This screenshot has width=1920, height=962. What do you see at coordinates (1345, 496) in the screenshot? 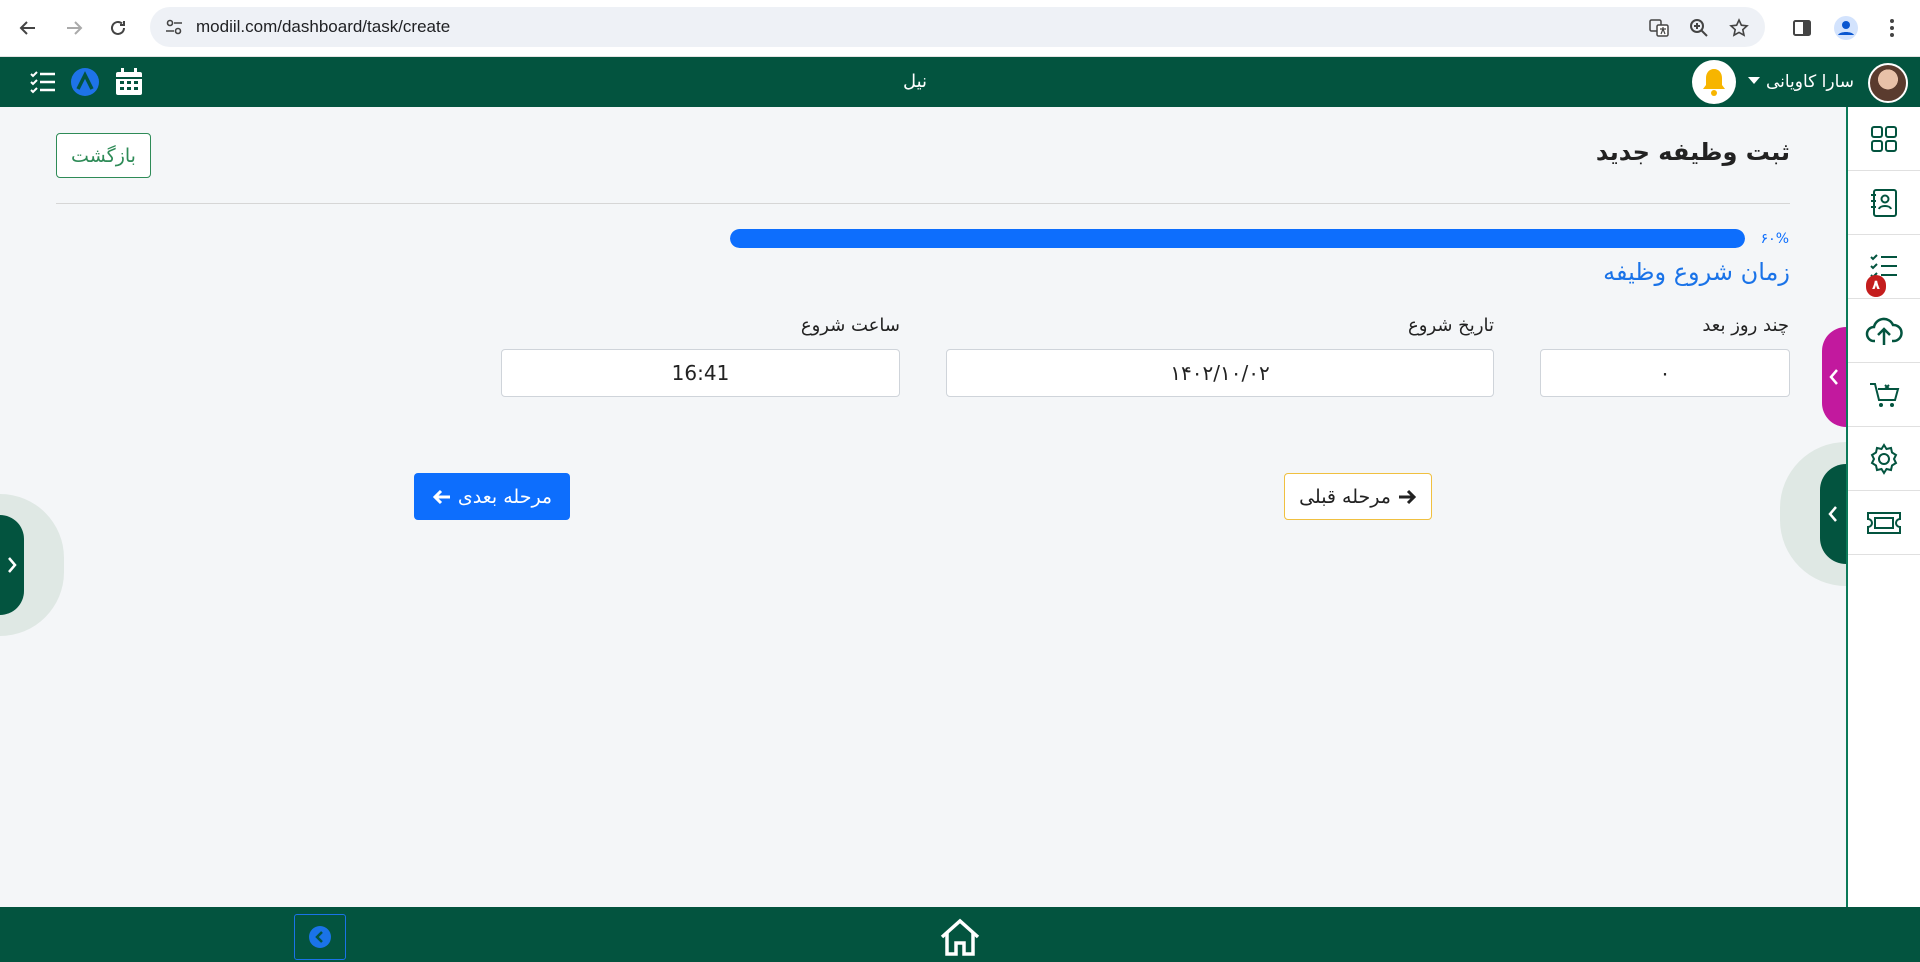
I see `previous-step-label: مرحله قبلی` at bounding box center [1345, 496].